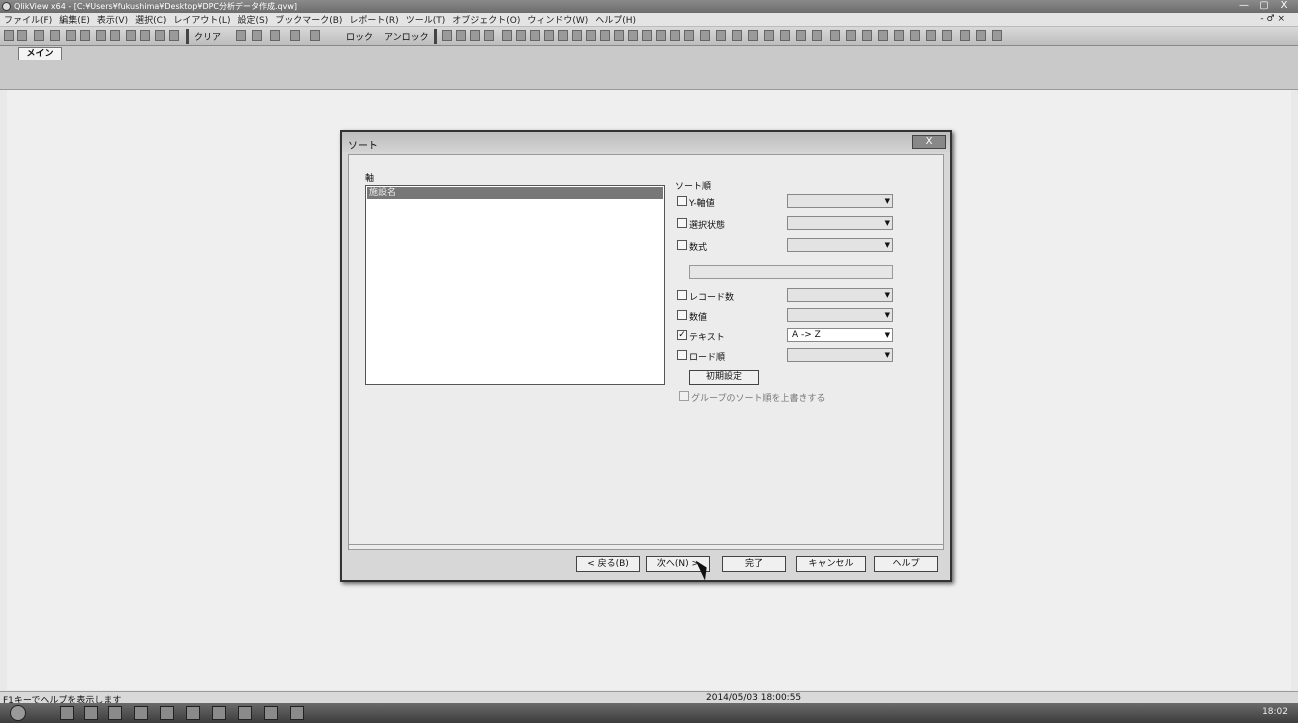  I want to click on numeric-checkbox, so click(682, 315).